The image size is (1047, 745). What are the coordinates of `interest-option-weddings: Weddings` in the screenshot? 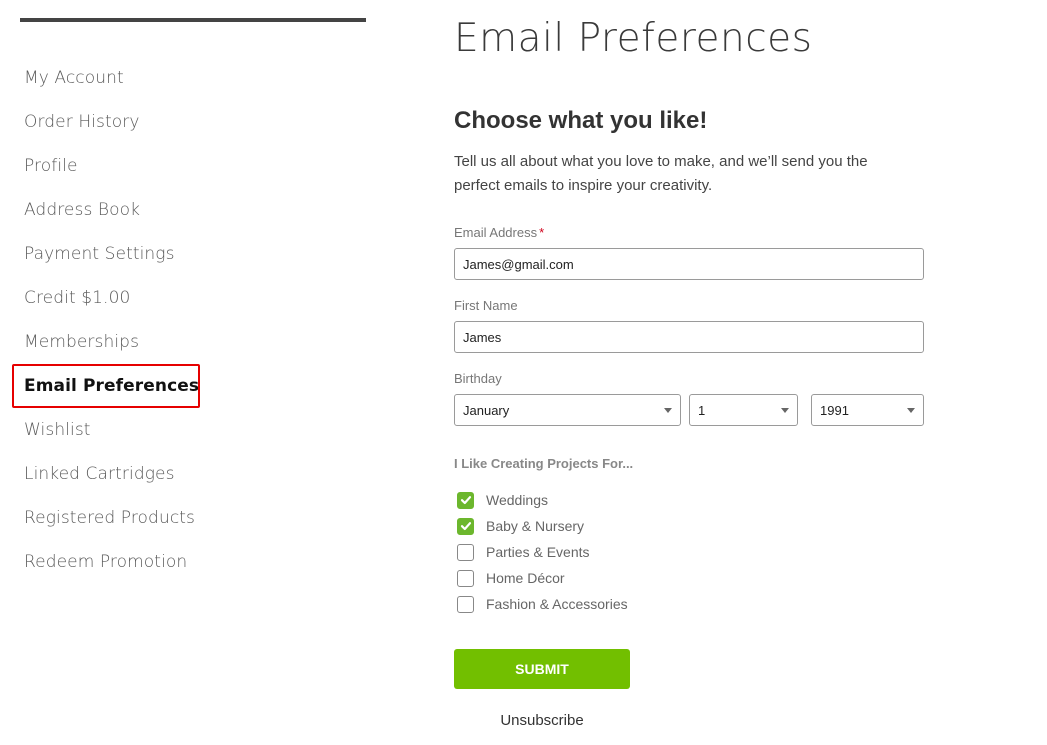 It's located at (542, 500).